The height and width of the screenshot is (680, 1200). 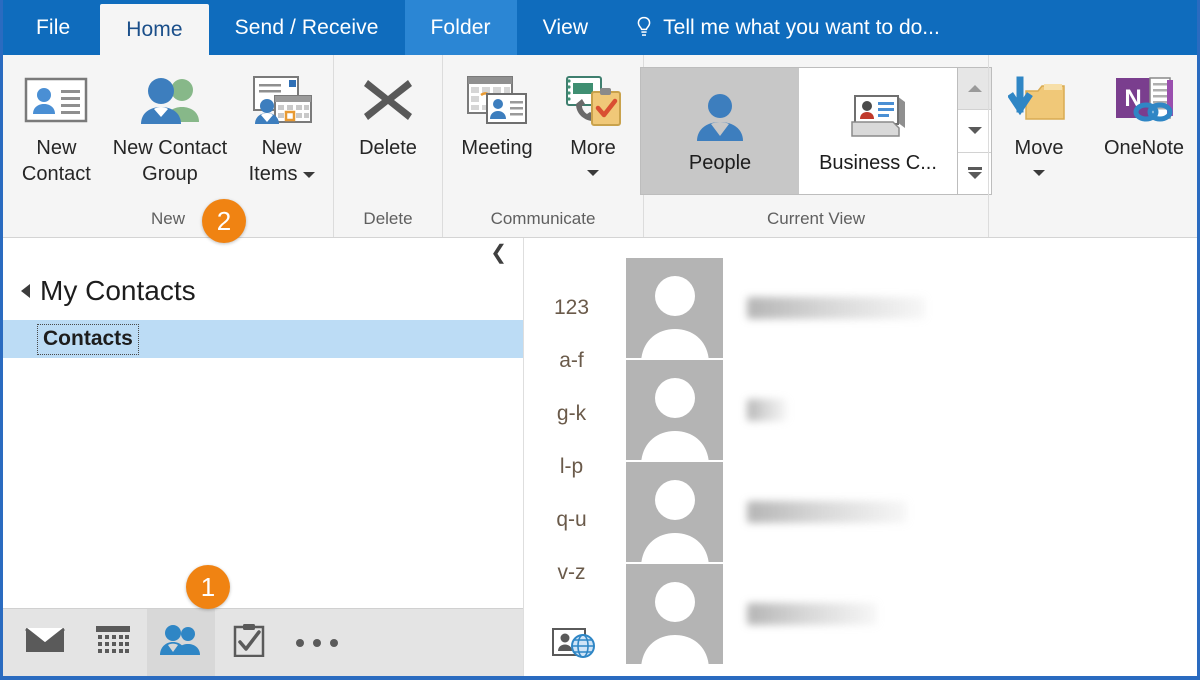 What do you see at coordinates (263, 339) in the screenshot?
I see `folder-item-contacts: Contacts` at bounding box center [263, 339].